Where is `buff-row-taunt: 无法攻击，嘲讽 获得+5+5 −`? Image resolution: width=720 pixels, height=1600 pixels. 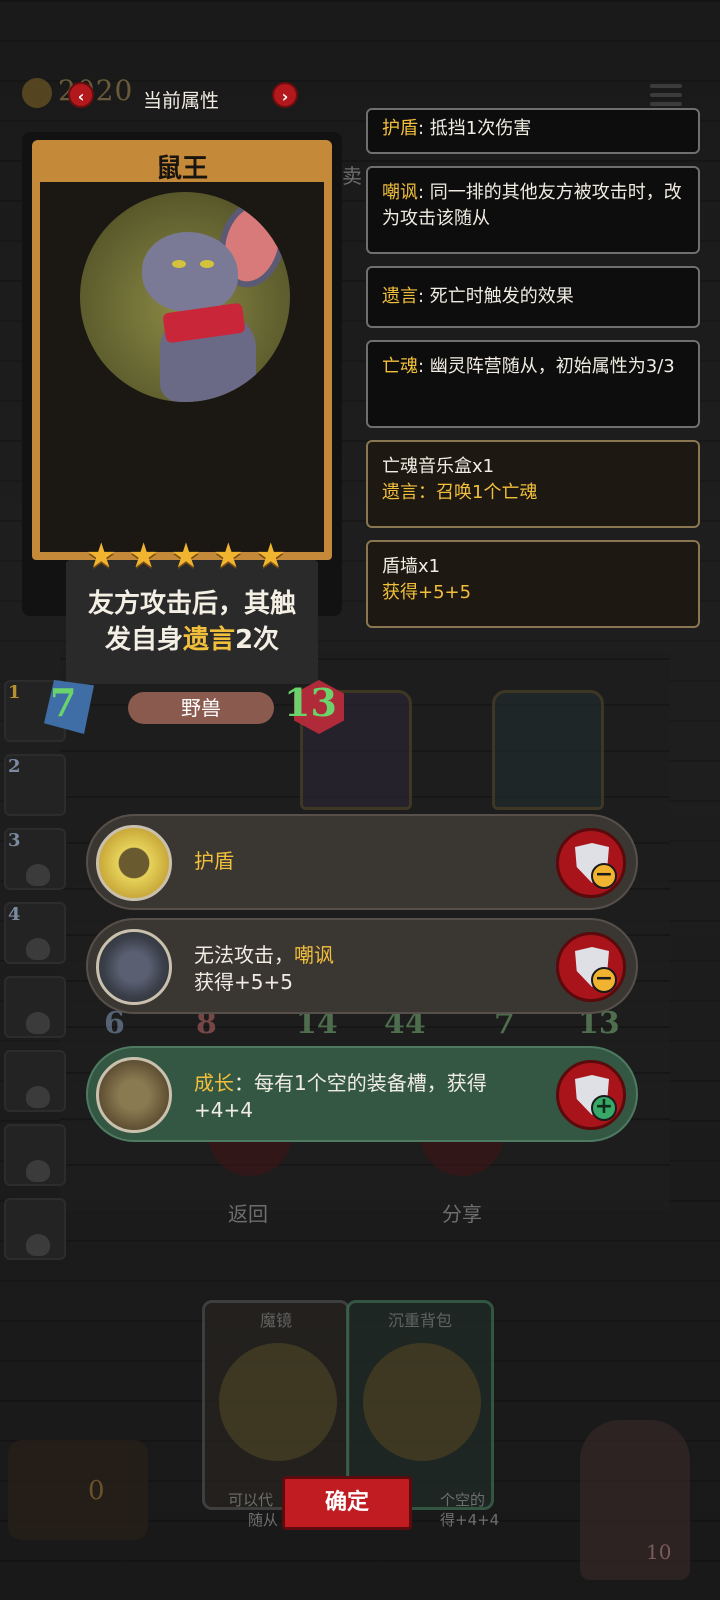
buff-row-taunt: 无法攻击，嘲讽 获得+5+5 − is located at coordinates (362, 966).